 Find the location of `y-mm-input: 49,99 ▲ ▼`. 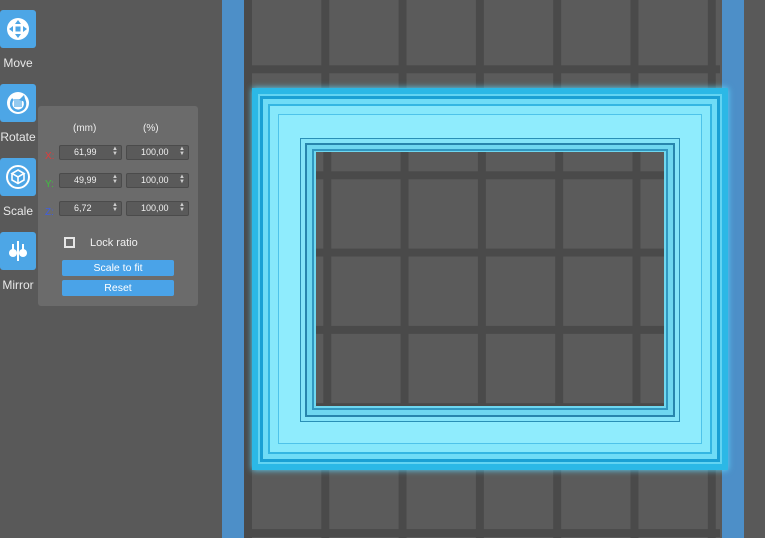

y-mm-input: 49,99 ▲ ▼ is located at coordinates (90, 180).